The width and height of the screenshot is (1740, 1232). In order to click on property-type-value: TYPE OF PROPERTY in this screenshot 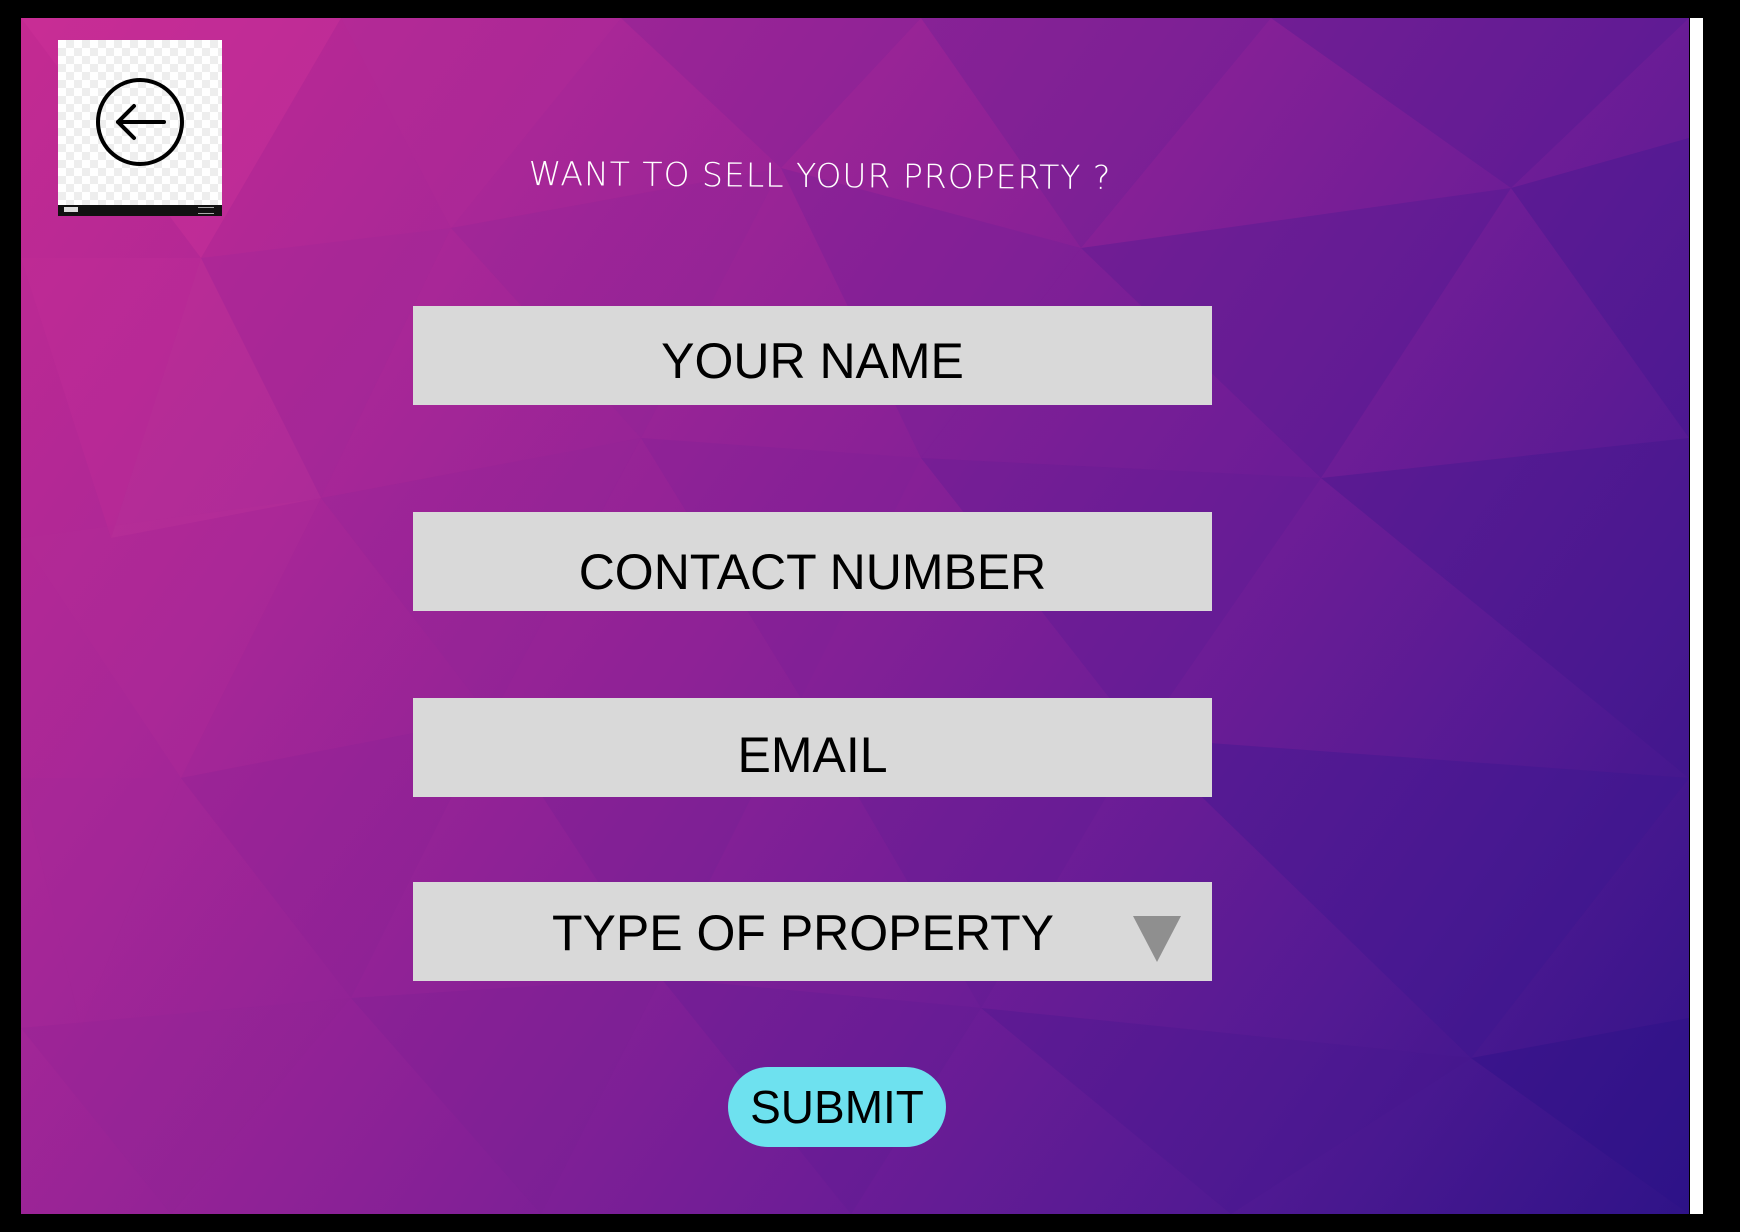, I will do `click(803, 933)`.